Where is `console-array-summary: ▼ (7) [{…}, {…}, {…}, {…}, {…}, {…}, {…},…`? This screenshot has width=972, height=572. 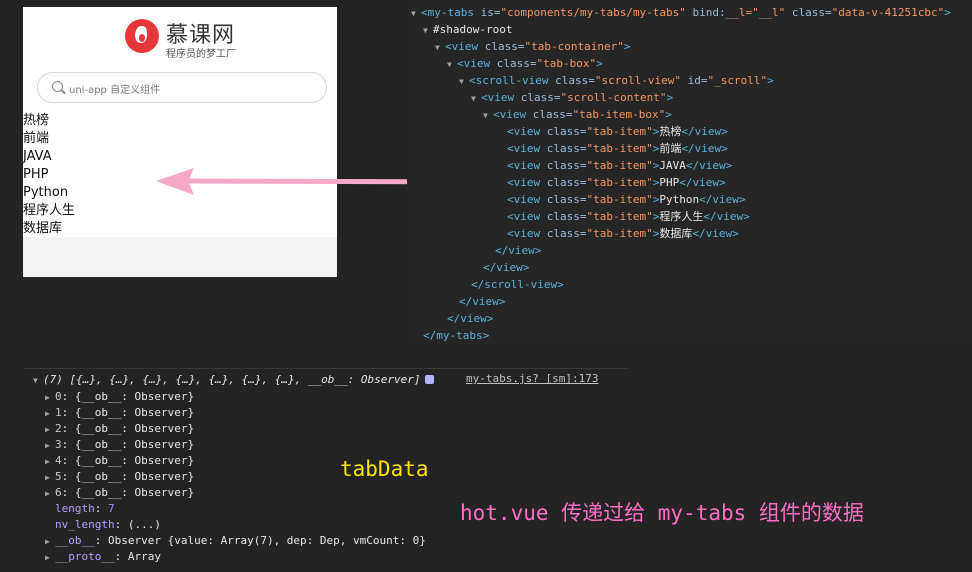
console-array-summary: ▼ (7) [{…}, {…}, {…}, {…}, {…}, {…}, {…},… is located at coordinates (233, 380).